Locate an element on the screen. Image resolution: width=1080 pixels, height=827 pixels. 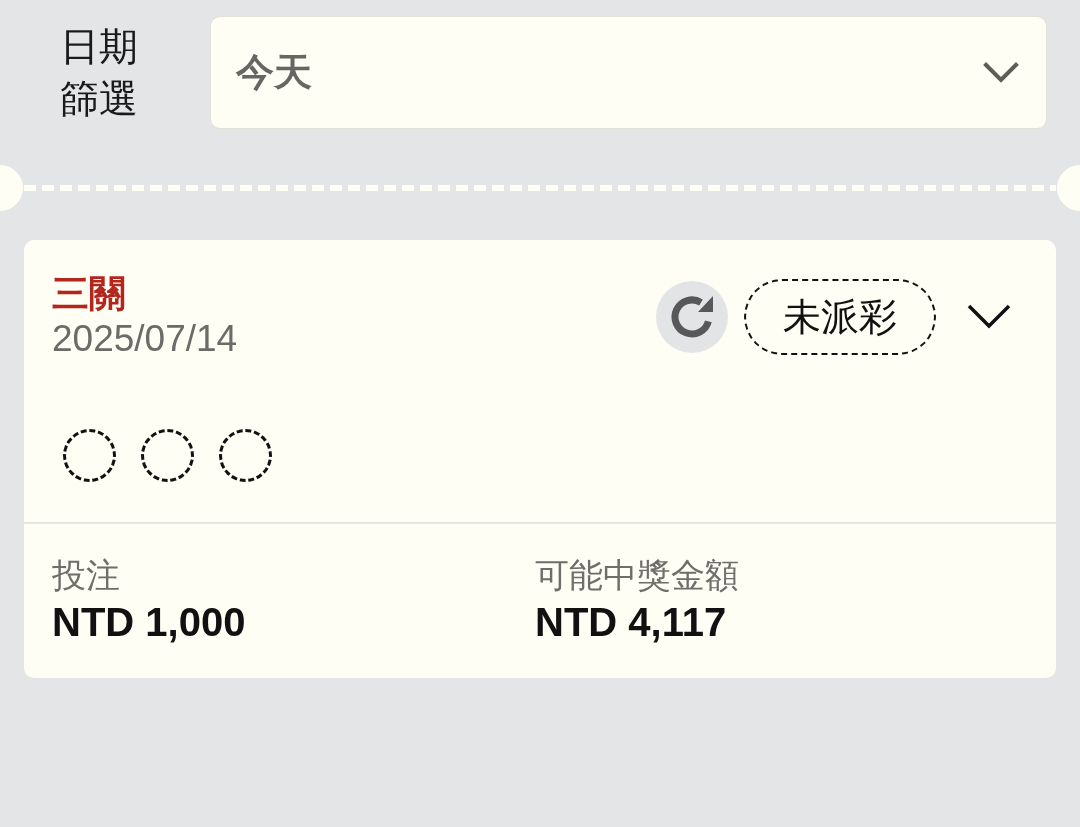
date-filter-dropdown: 今天 is located at coordinates (628, 72).